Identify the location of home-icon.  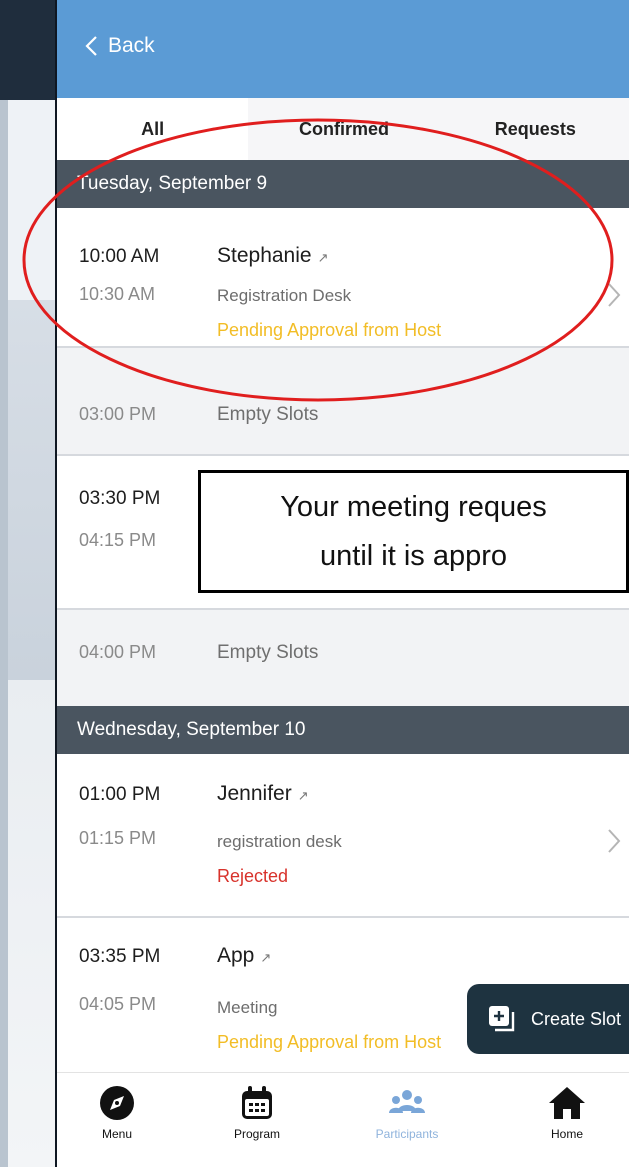
(567, 1103).